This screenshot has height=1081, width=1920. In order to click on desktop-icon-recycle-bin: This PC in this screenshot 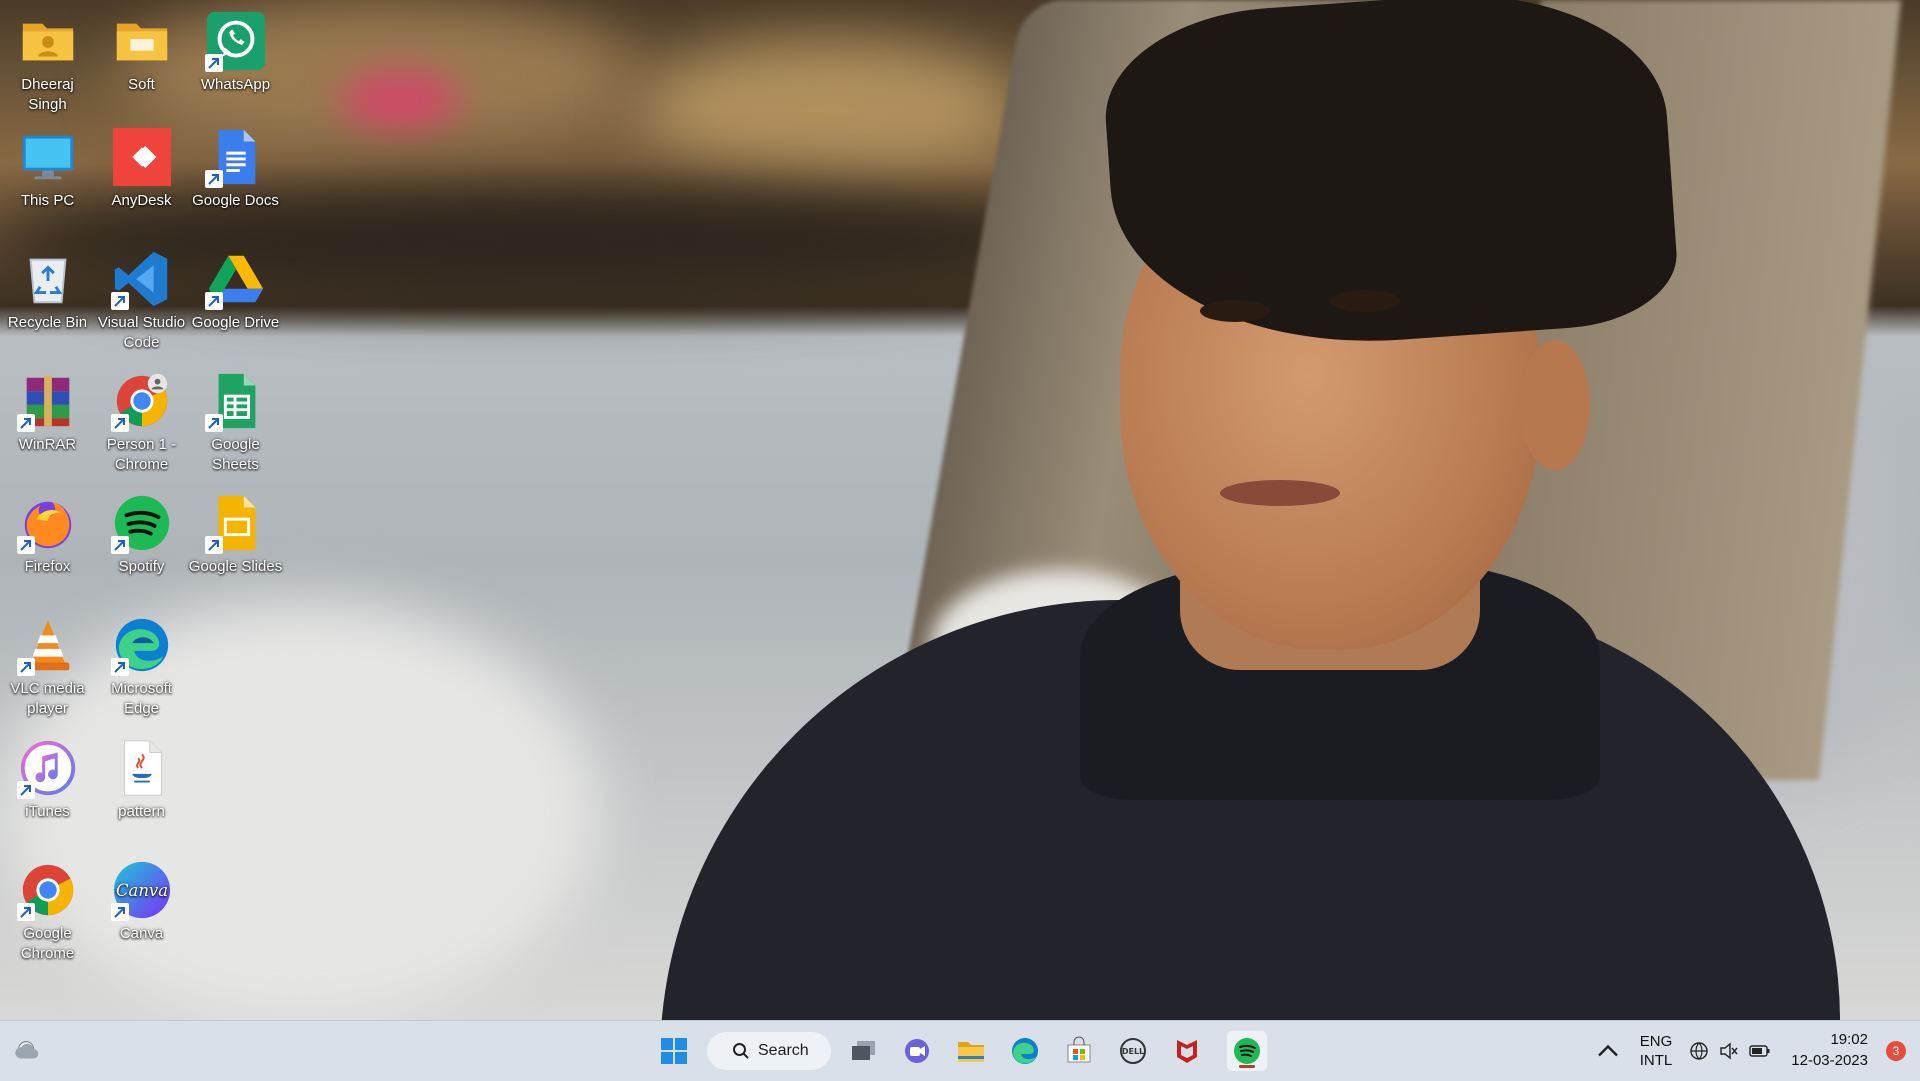, I will do `click(47, 168)`.